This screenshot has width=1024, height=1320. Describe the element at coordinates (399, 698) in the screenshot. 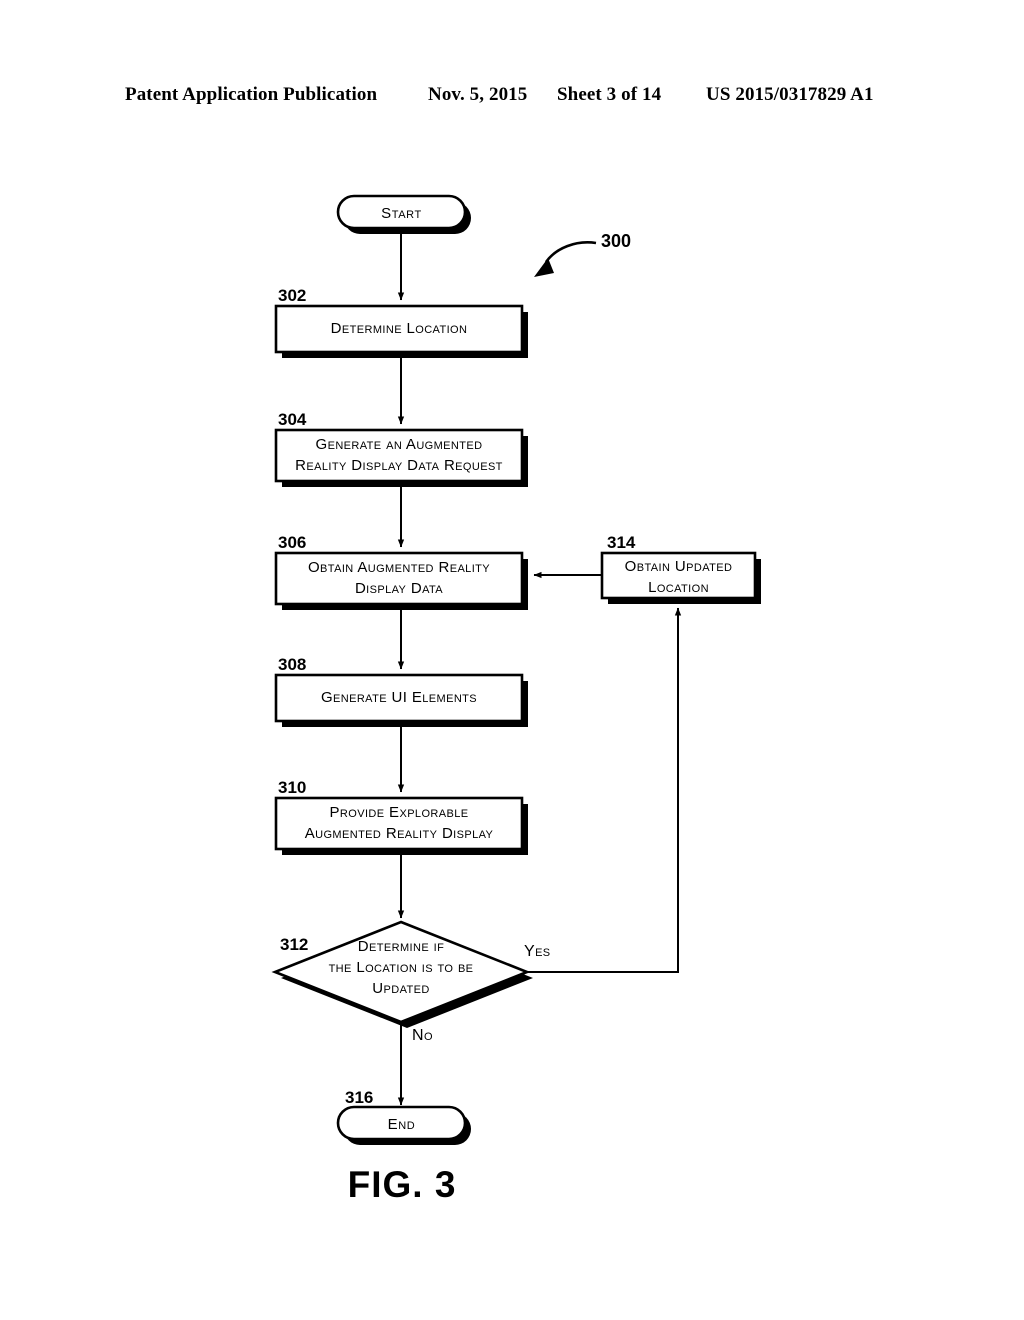

I see `node-308-shape` at that location.